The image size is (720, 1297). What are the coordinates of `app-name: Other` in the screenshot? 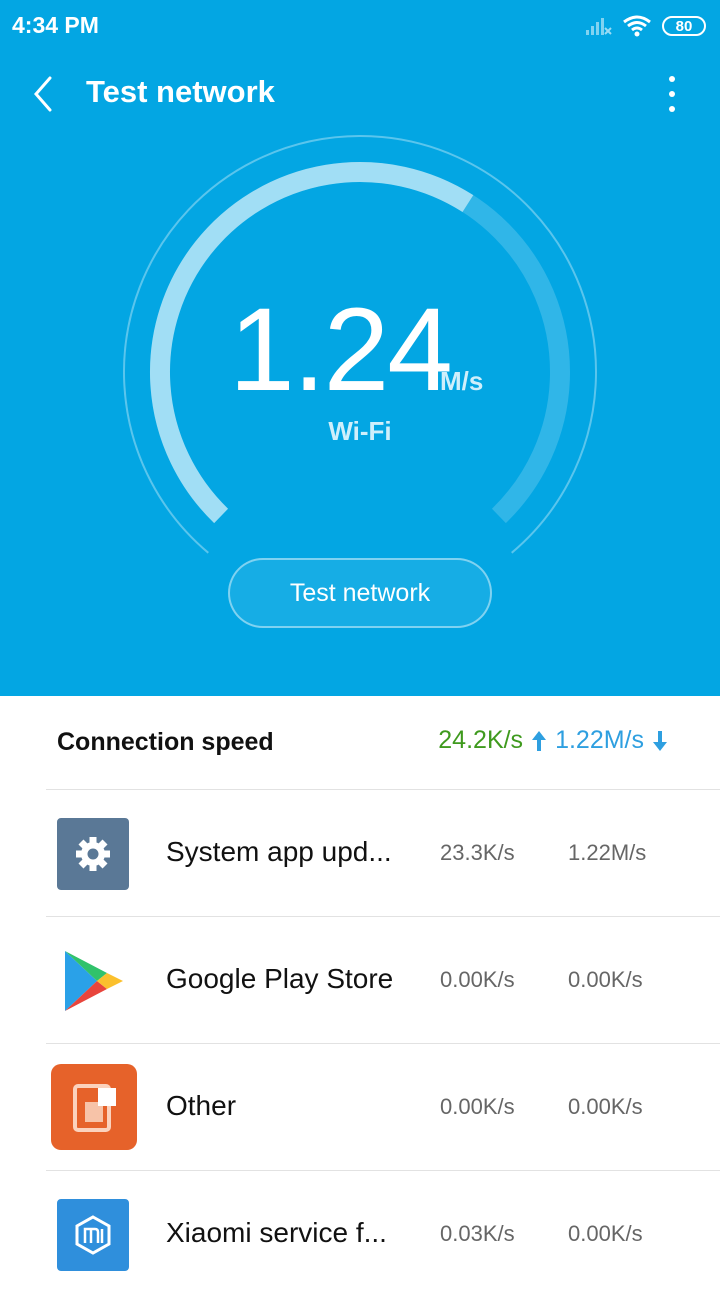 It's located at (201, 1105).